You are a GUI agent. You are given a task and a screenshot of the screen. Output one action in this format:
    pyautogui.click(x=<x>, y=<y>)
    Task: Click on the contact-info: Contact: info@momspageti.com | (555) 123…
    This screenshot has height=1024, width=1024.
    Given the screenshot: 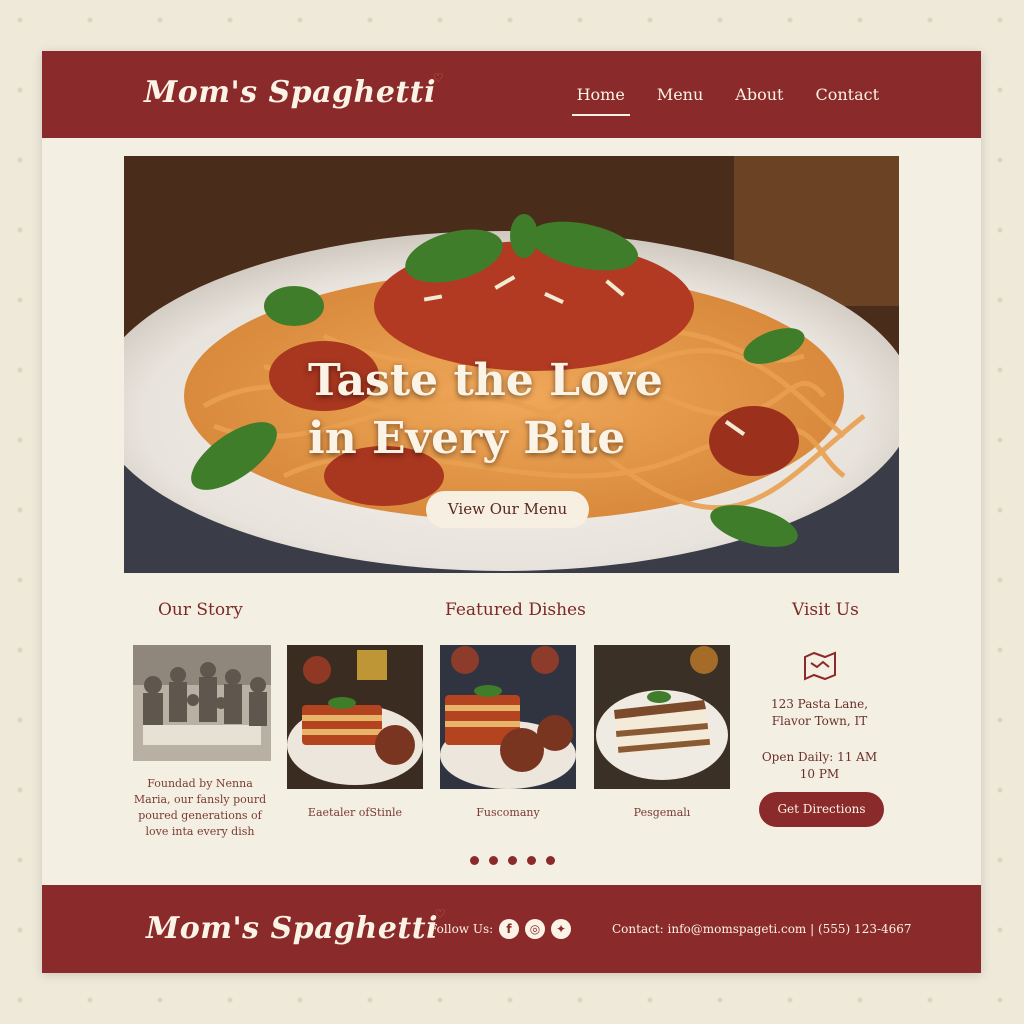 What is the action you would take?
    pyautogui.click(x=762, y=929)
    